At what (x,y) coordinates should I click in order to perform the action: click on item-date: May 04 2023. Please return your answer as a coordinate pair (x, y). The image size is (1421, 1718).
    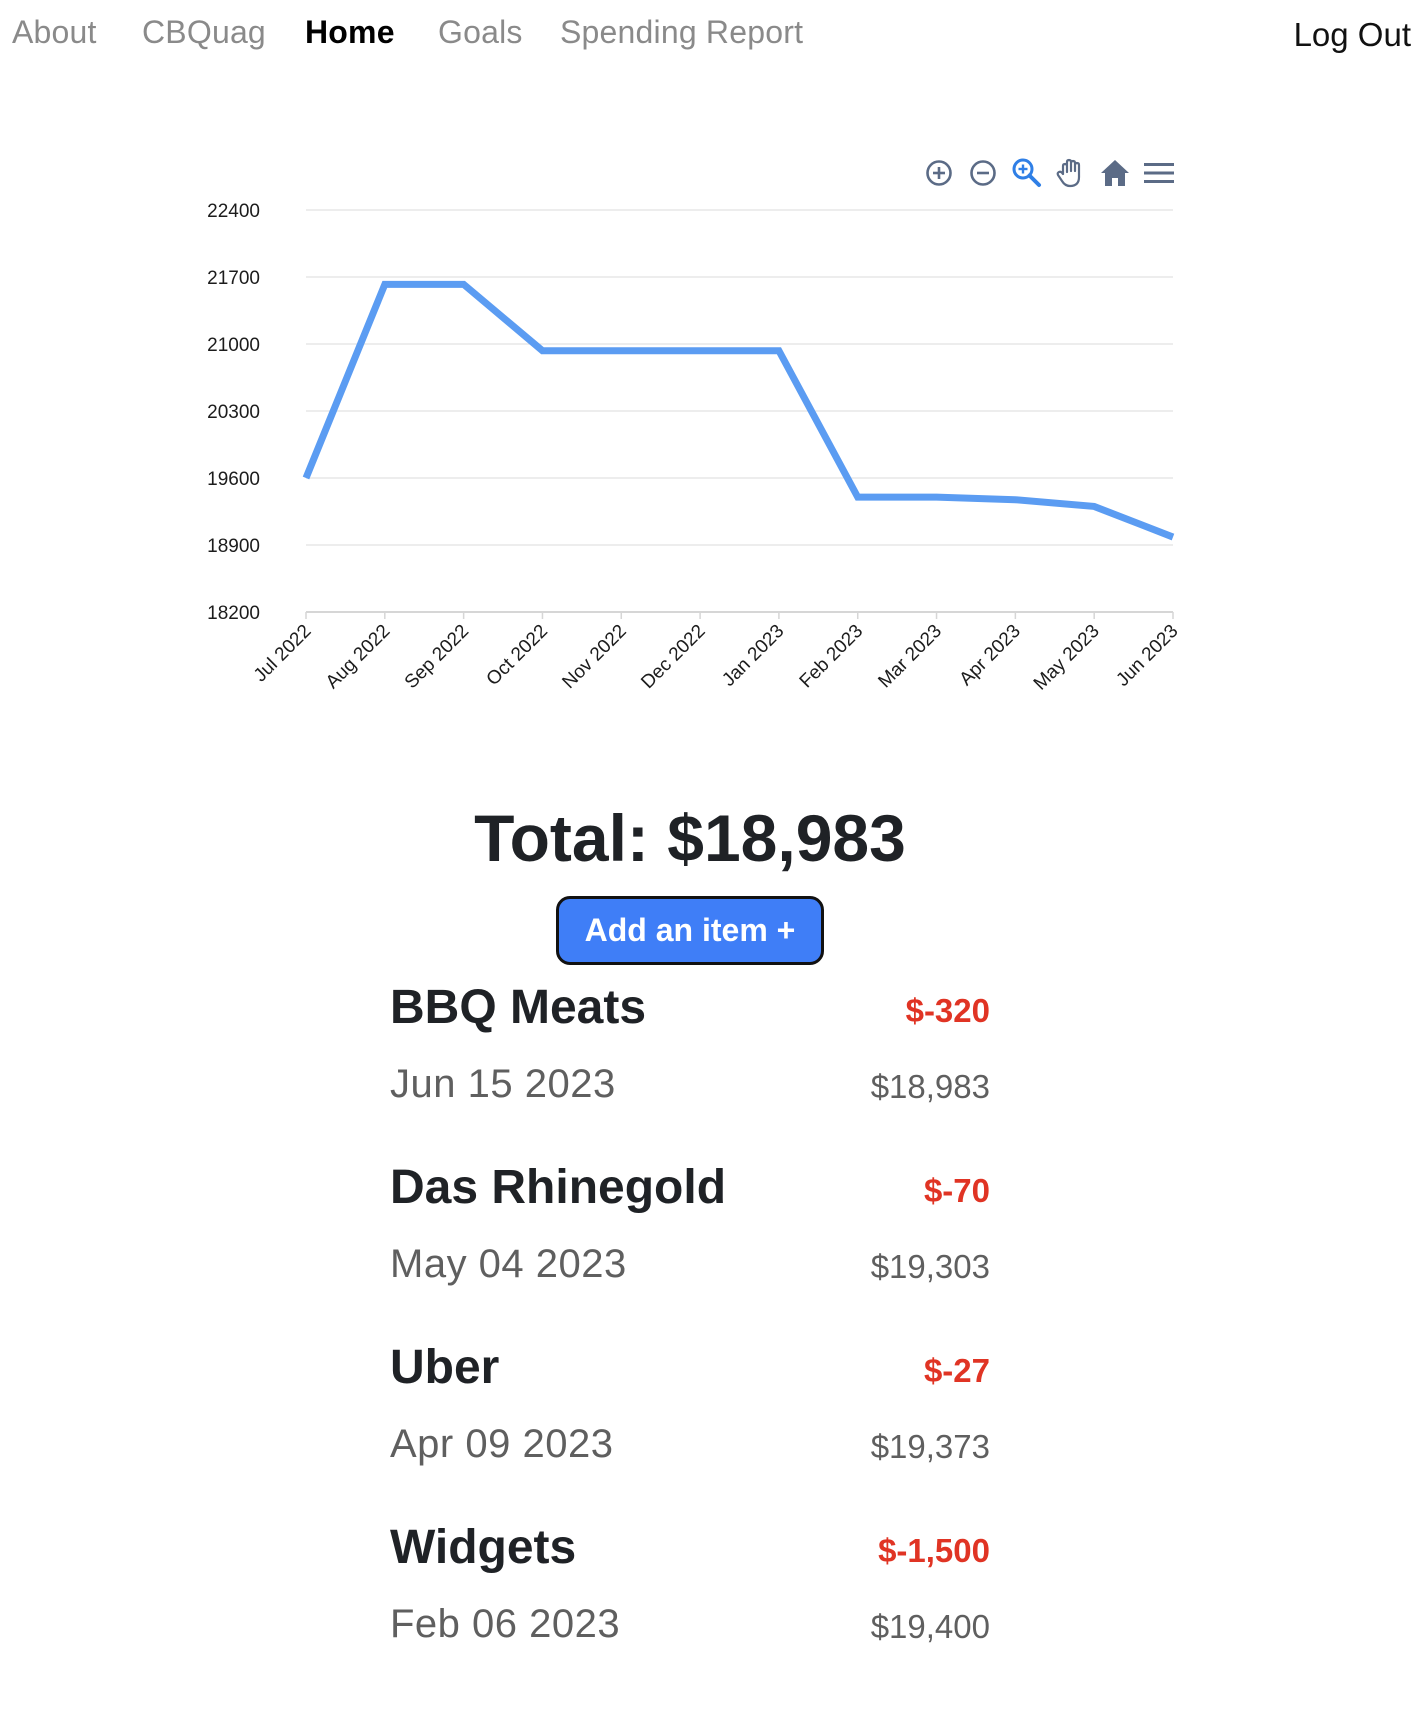
    Looking at the image, I should click on (508, 1264).